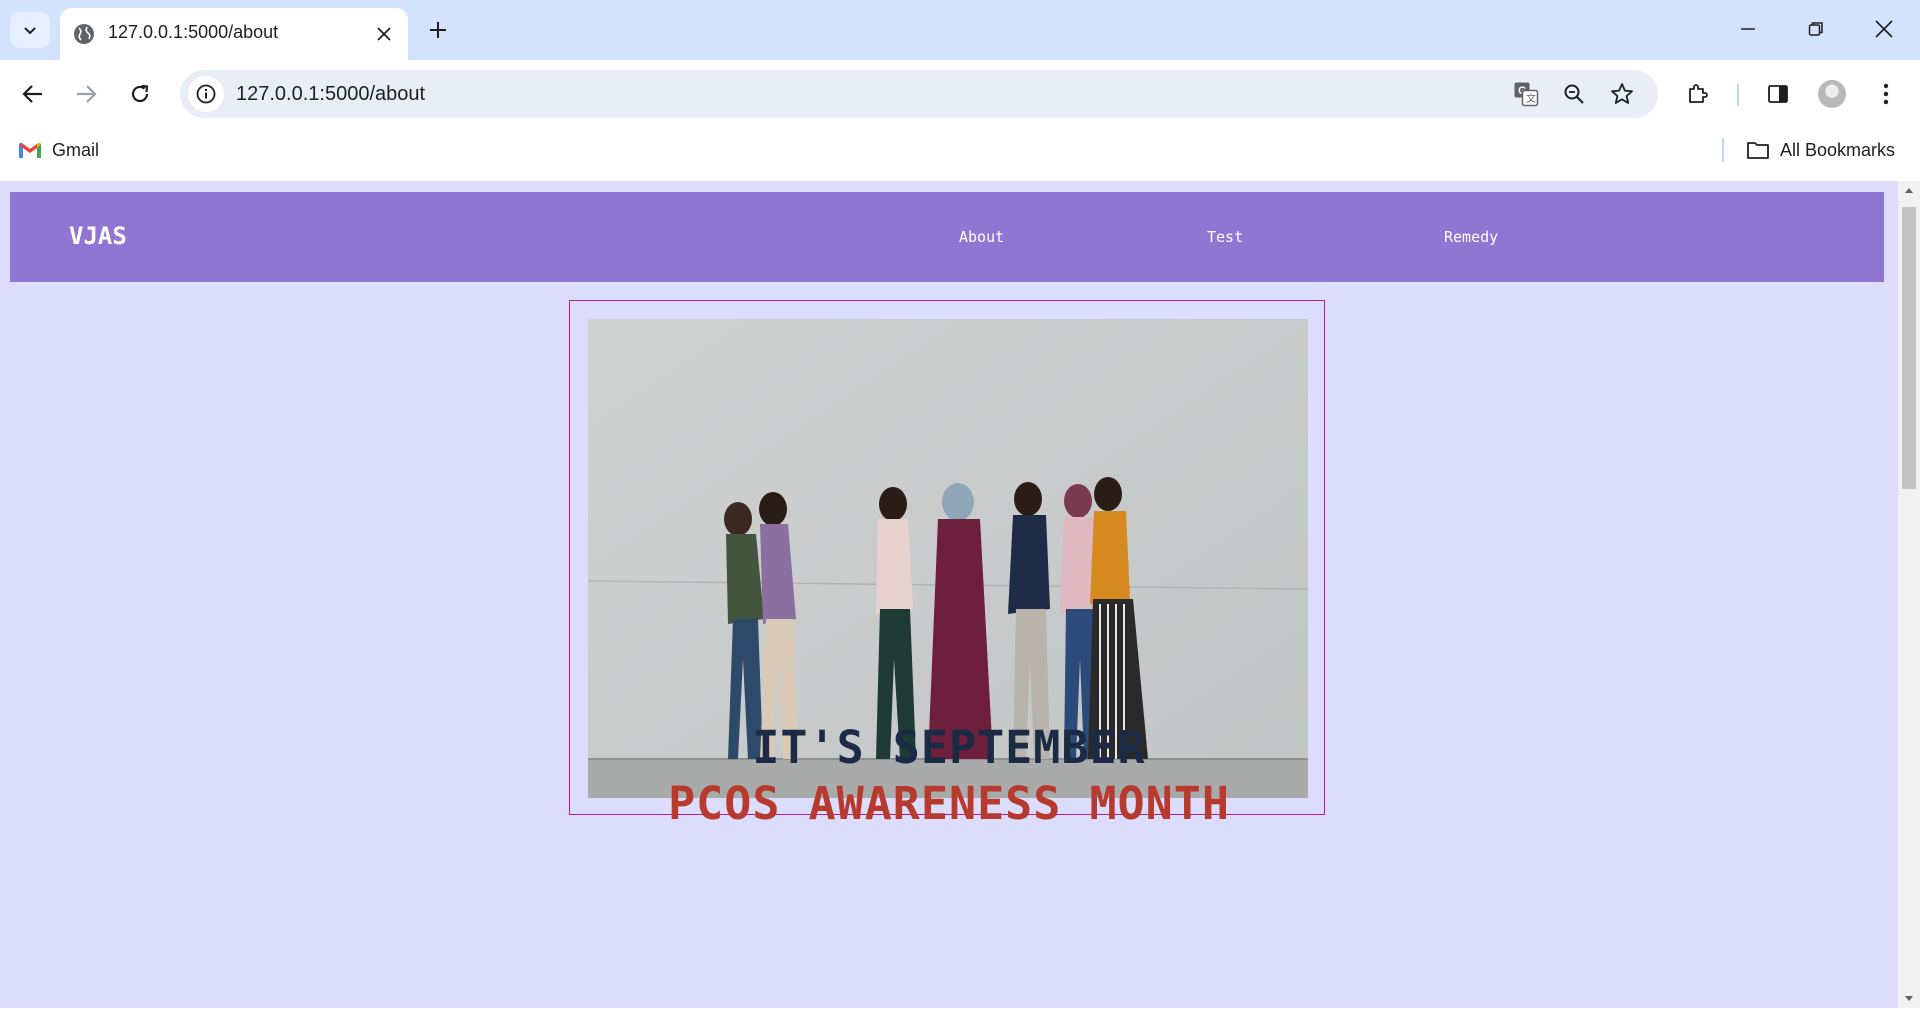  I want to click on arrow-up-icon, so click(1909, 190).